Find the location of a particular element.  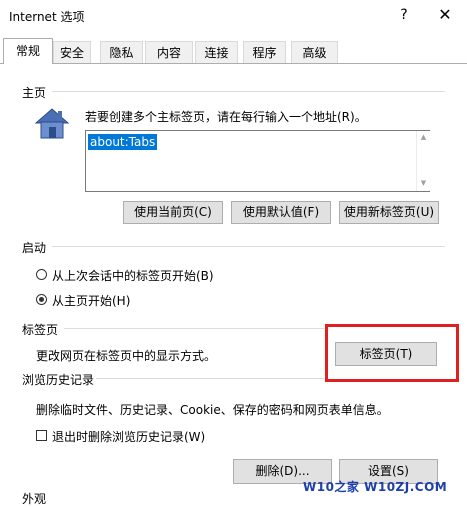

radio-home-page is located at coordinates (41, 299).